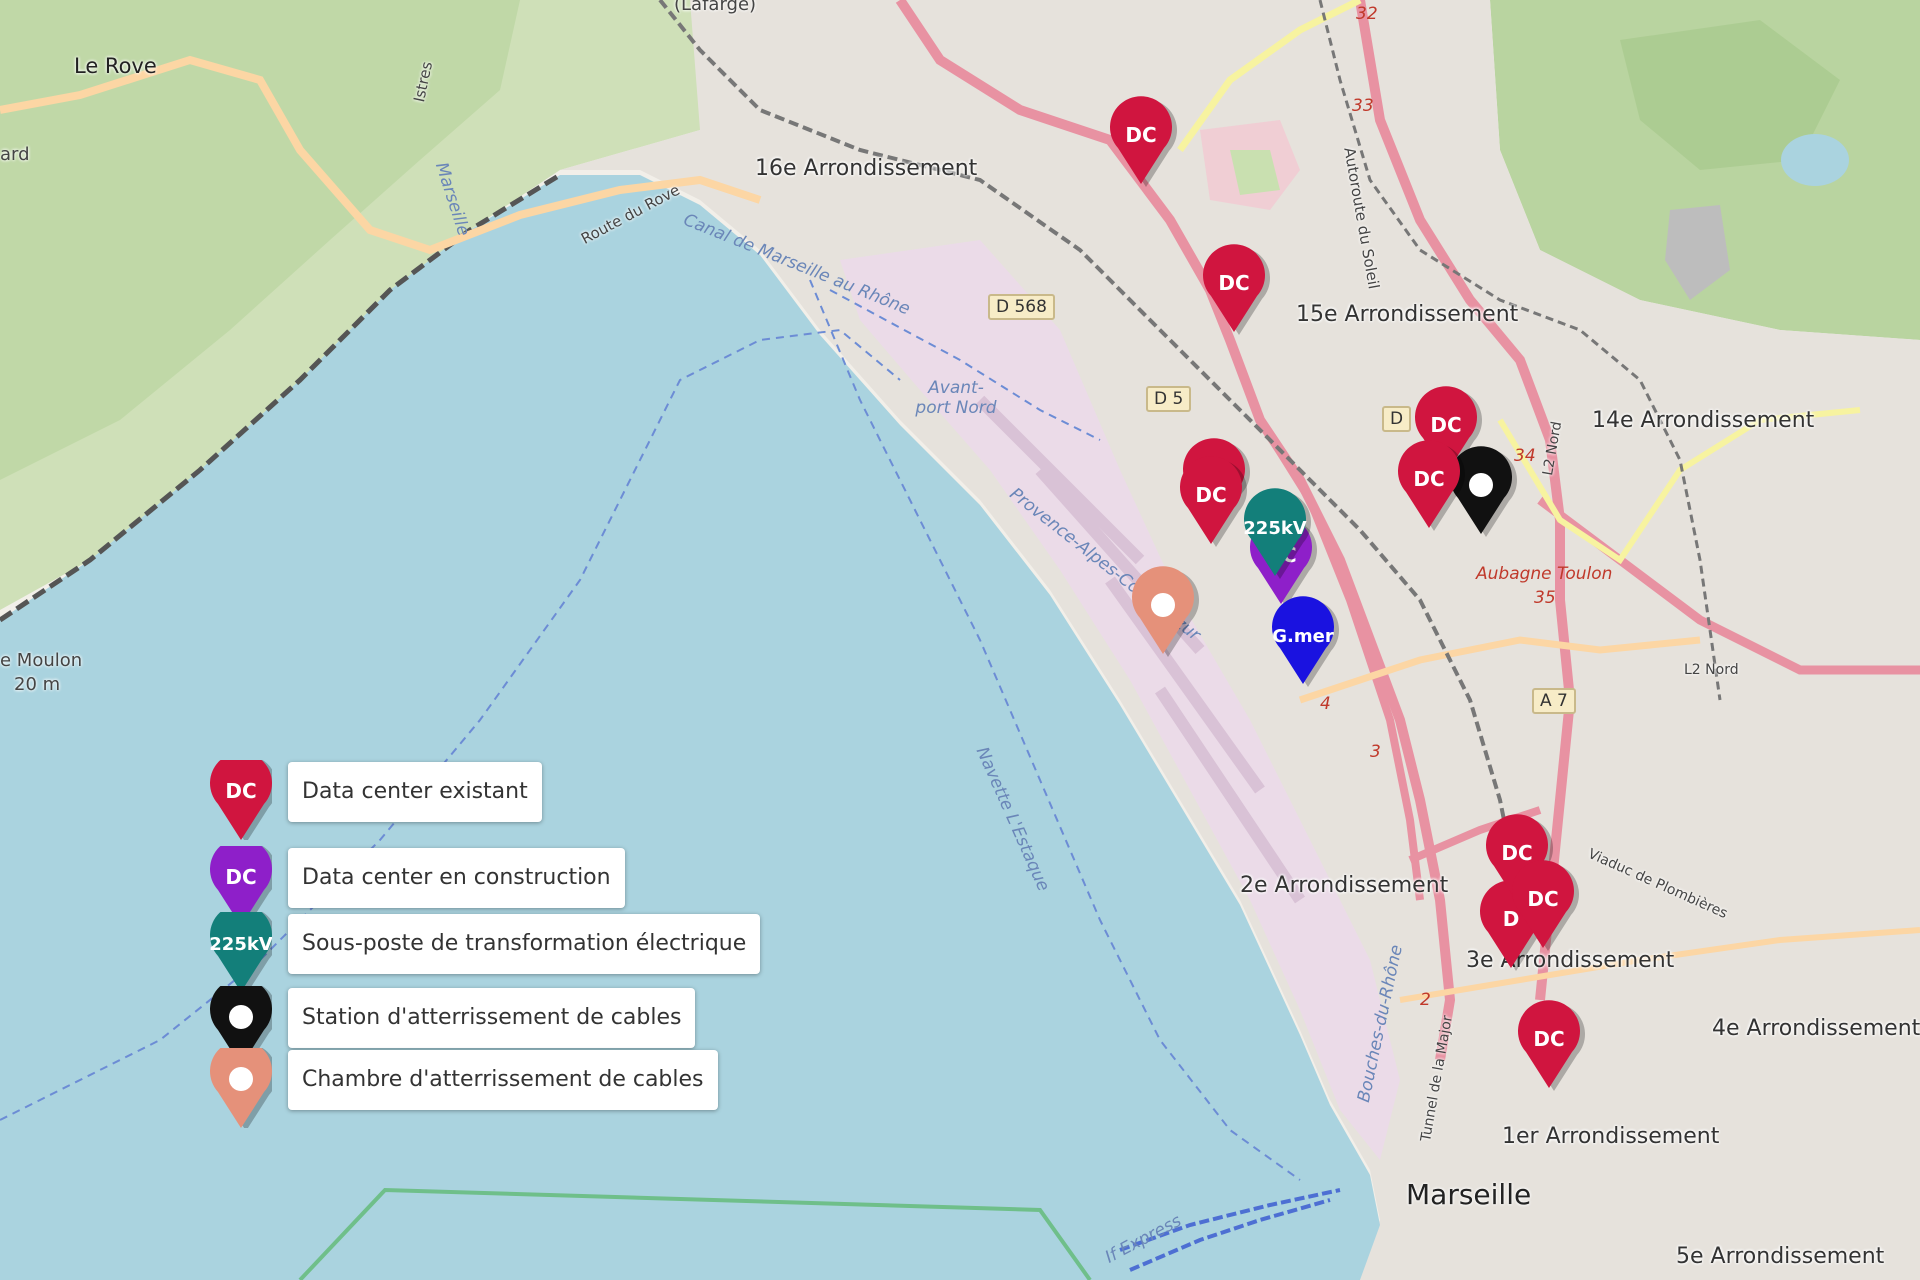 Image resolution: width=1920 pixels, height=1280 pixels. What do you see at coordinates (1367, 14) in the screenshot?
I see `road-number-32: 32` at bounding box center [1367, 14].